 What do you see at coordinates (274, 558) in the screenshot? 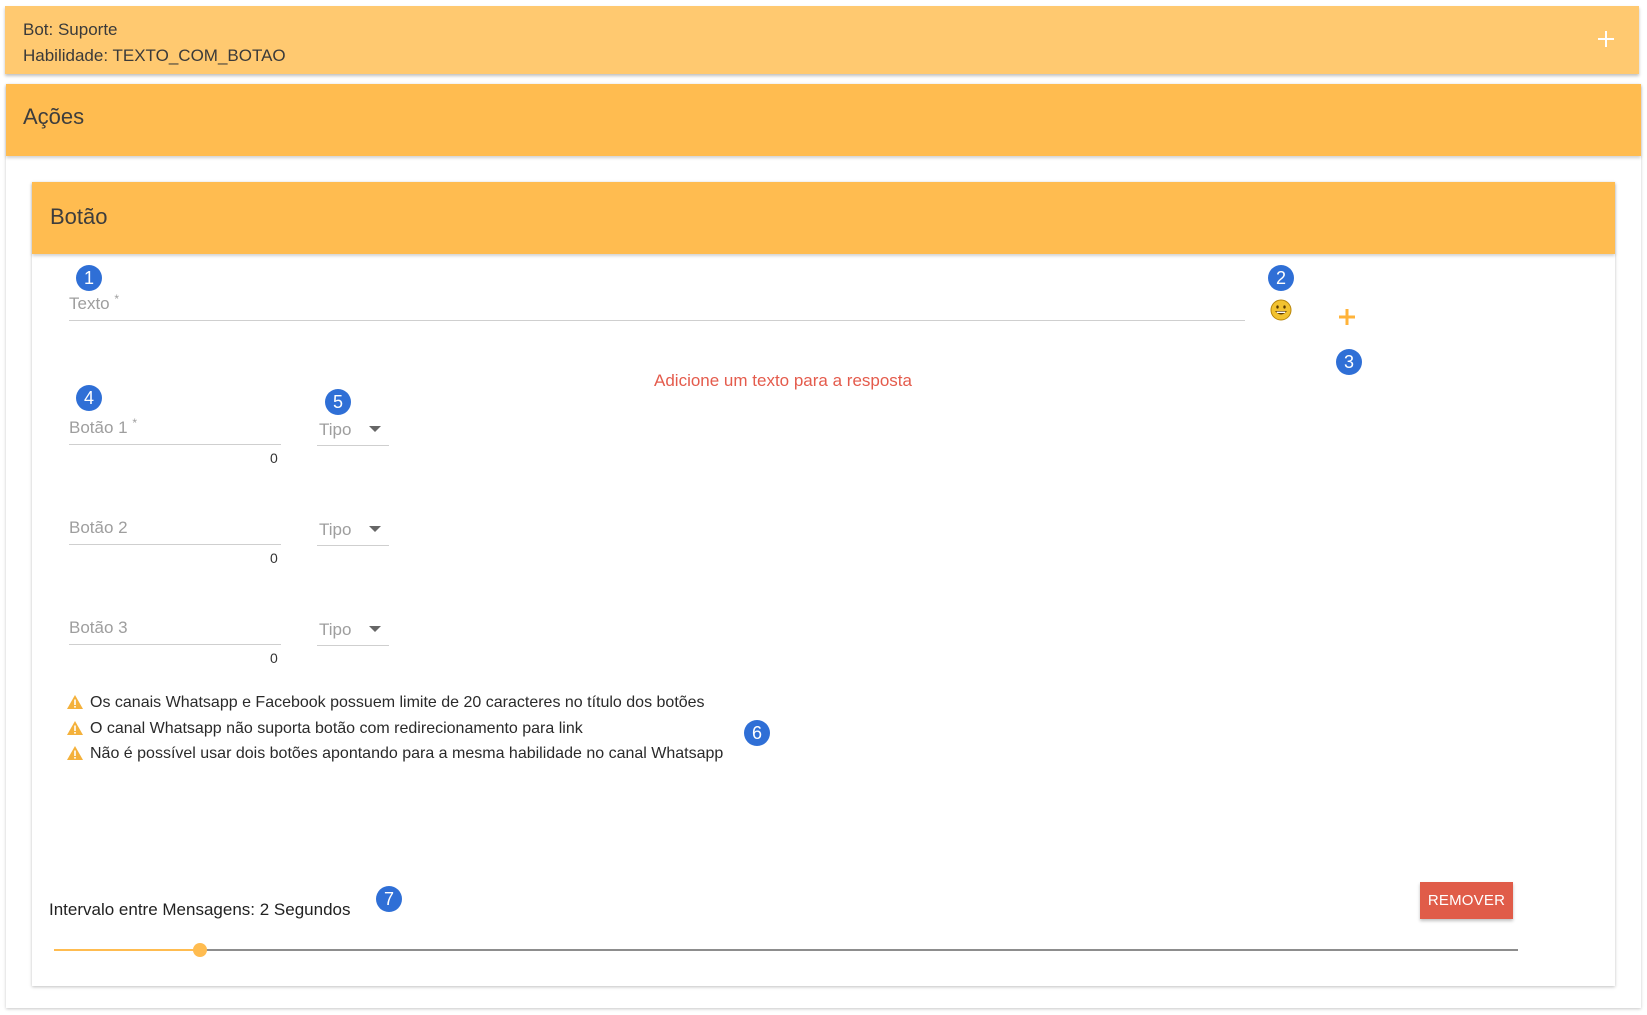
I see `button-2-char-counter: 0` at bounding box center [274, 558].